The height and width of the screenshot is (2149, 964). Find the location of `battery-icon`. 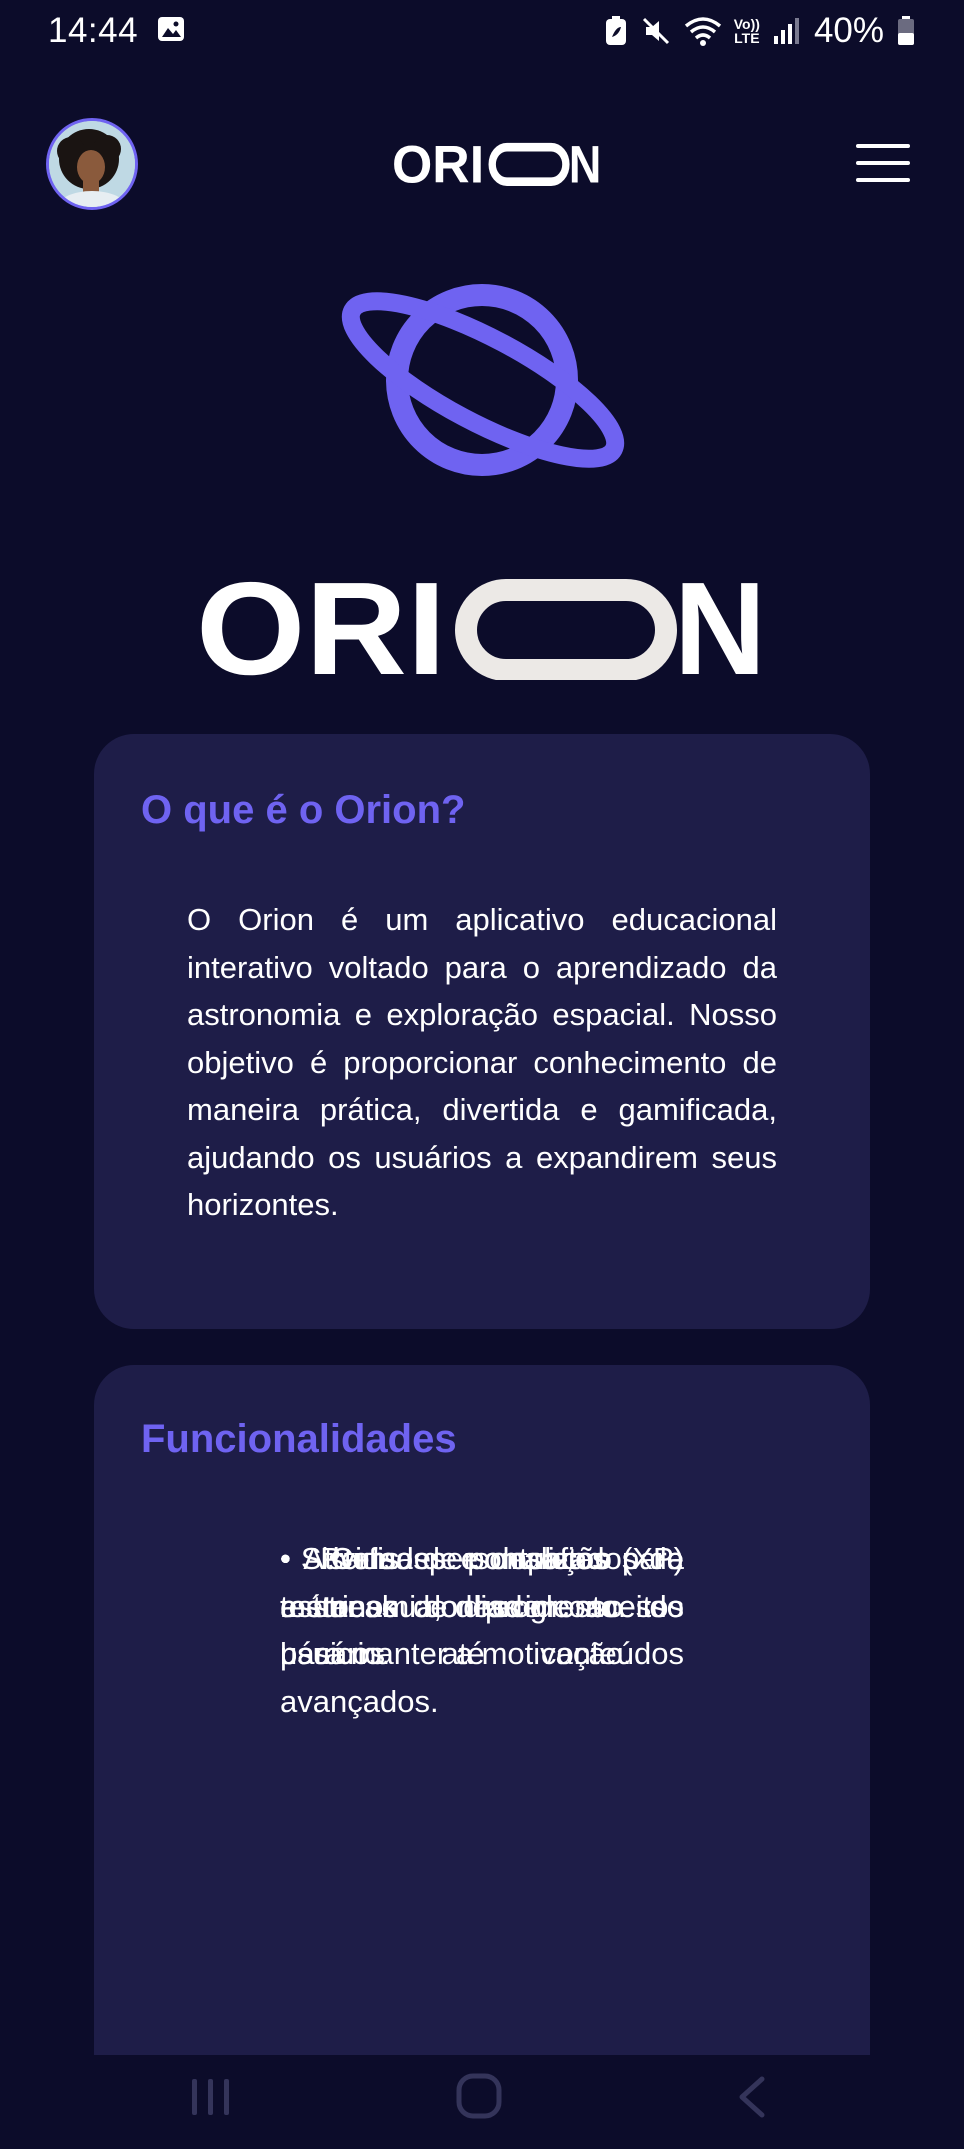

battery-icon is located at coordinates (906, 31).